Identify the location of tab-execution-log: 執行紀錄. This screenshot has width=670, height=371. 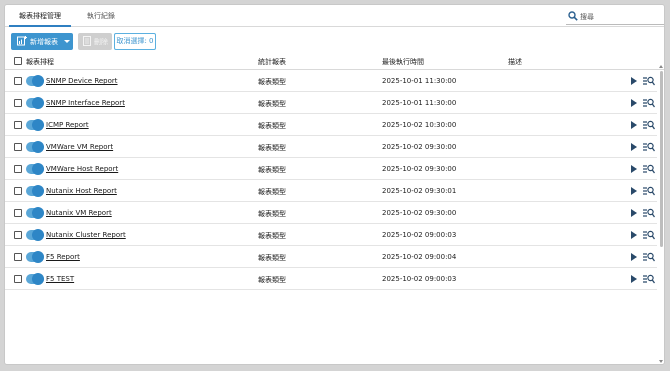
(101, 16).